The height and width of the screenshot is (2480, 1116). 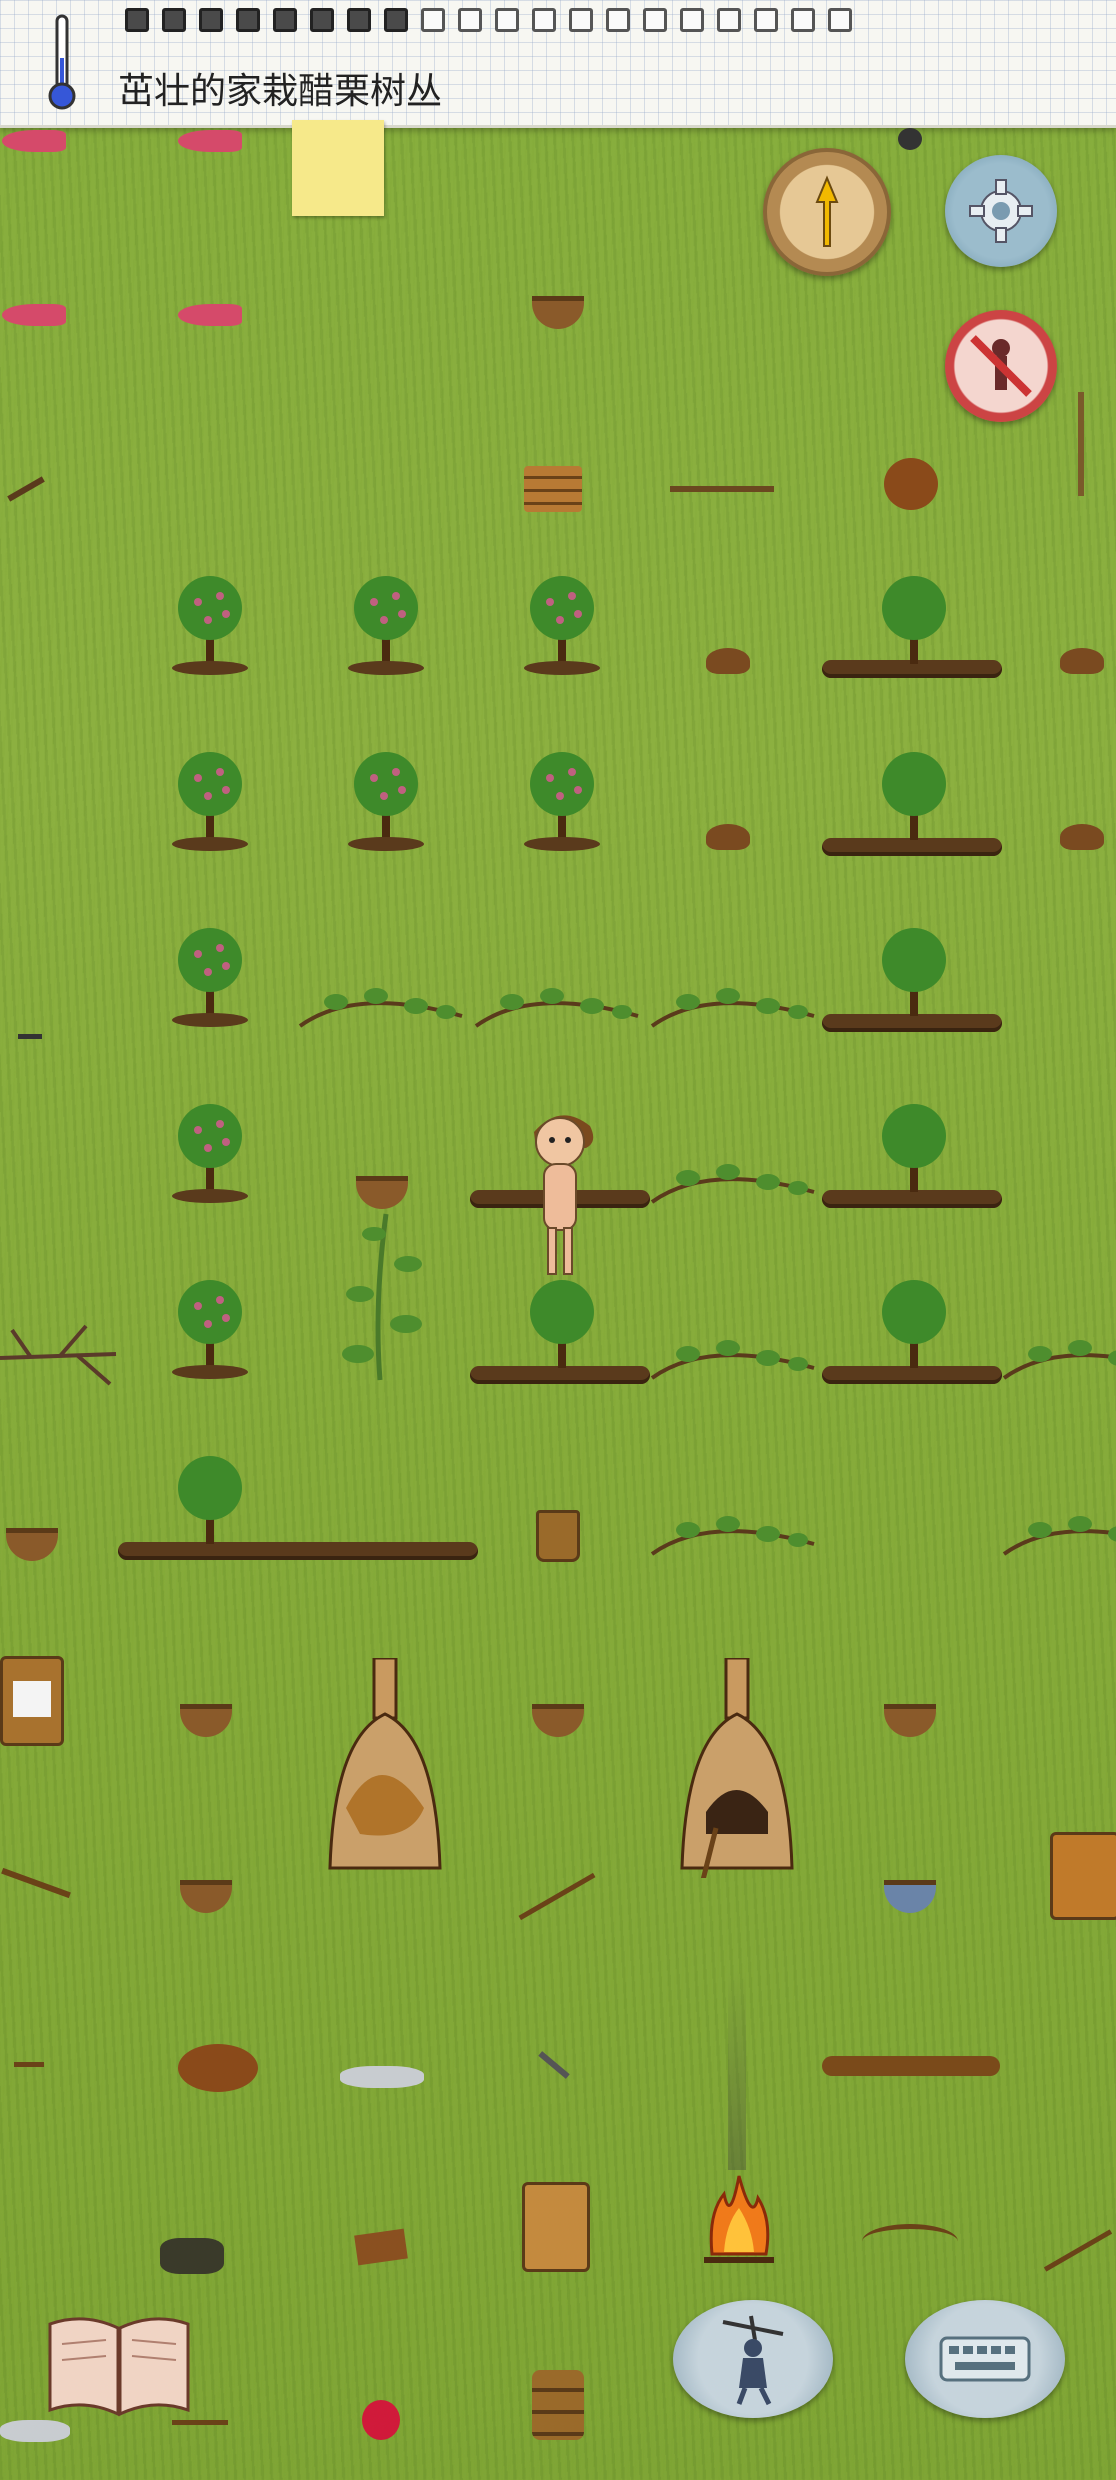 I want to click on puppet-icon, so click(x=753, y=2360).